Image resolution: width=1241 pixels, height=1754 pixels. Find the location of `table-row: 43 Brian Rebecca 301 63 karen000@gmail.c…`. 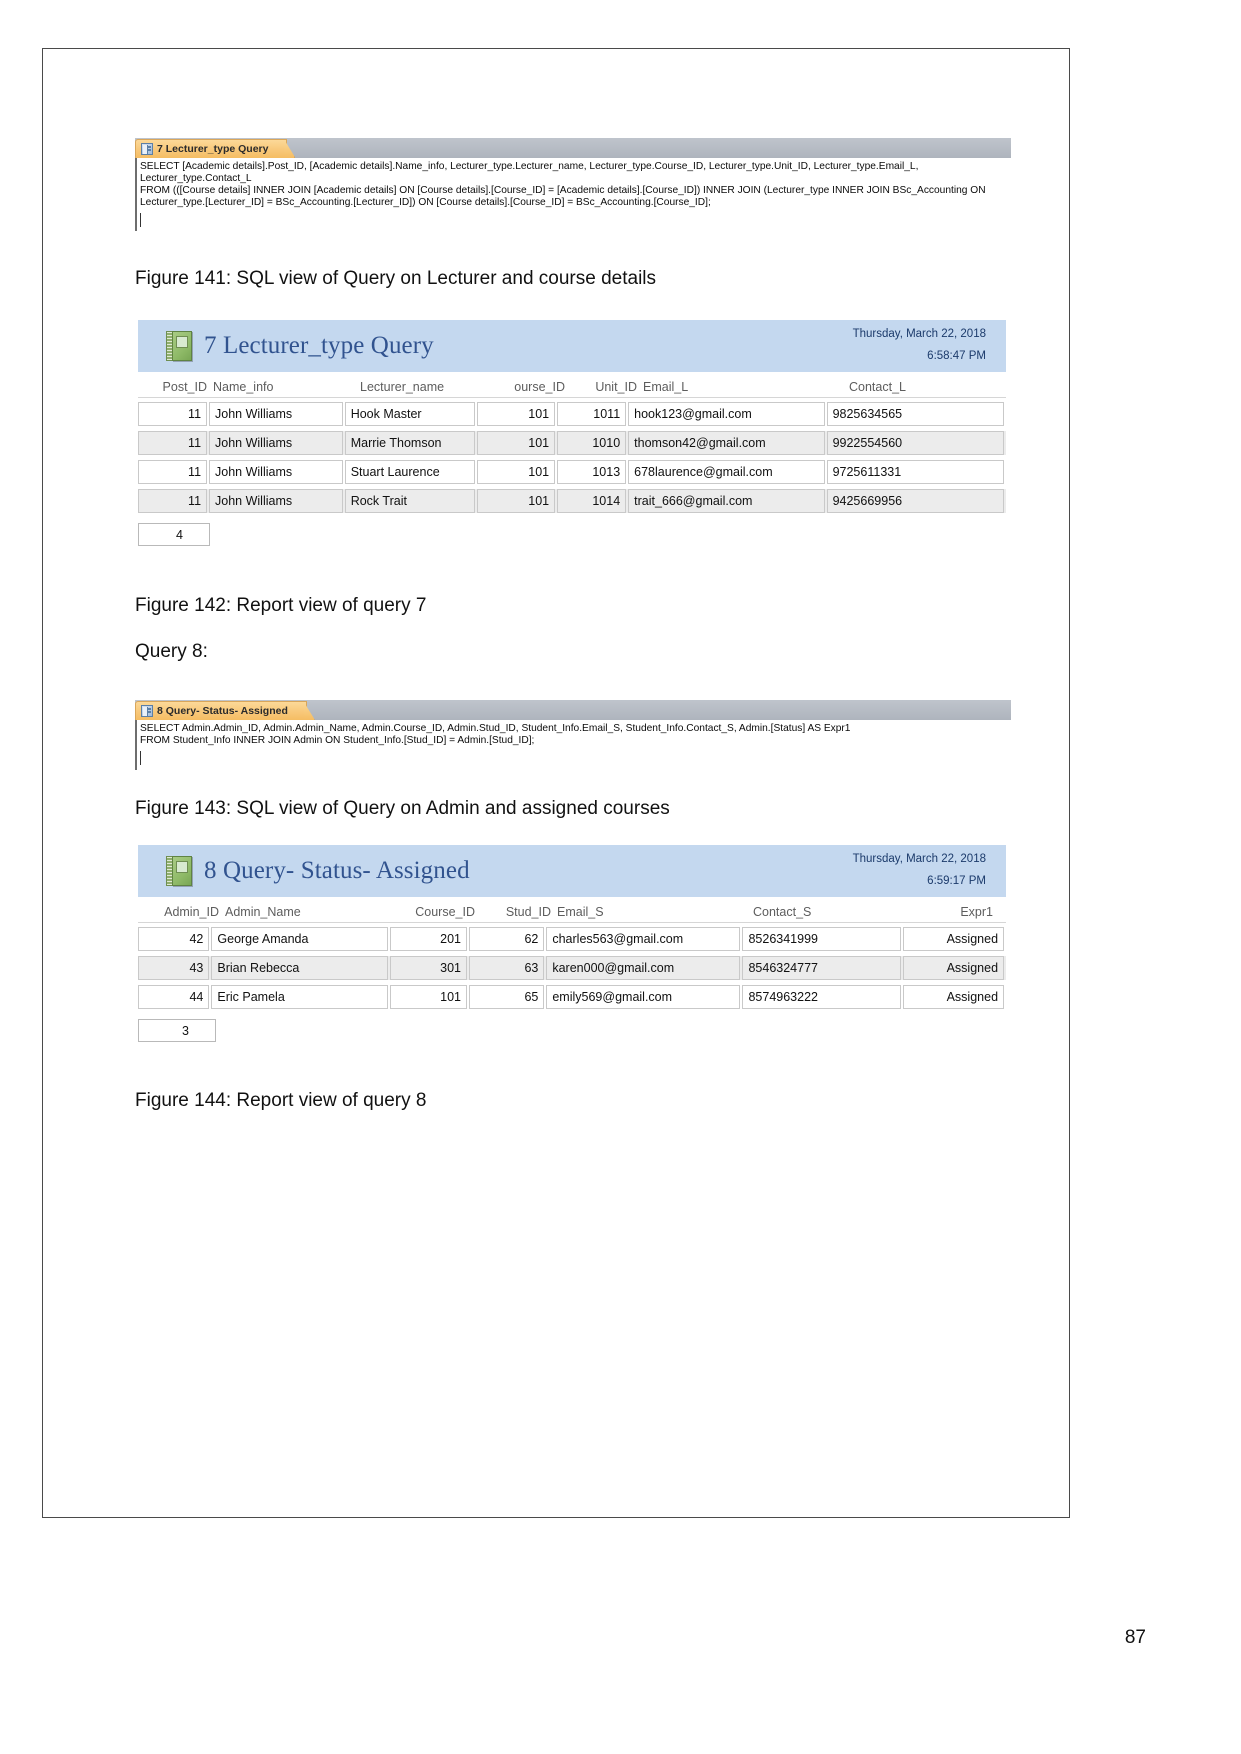

table-row: 43 Brian Rebecca 301 63 karen000@gmail.c… is located at coordinates (572, 968).